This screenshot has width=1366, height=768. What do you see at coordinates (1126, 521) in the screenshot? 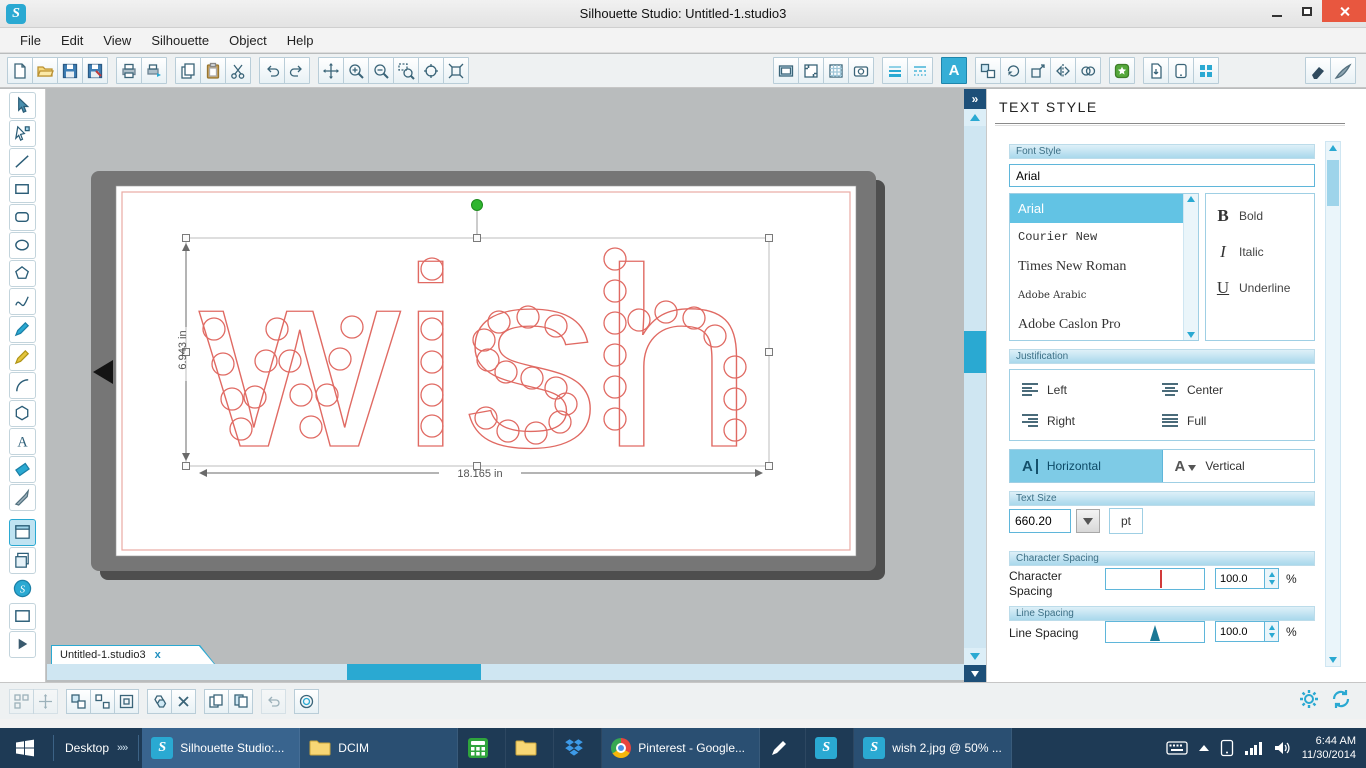
I see `text-size-unit-button: pt` at bounding box center [1126, 521].